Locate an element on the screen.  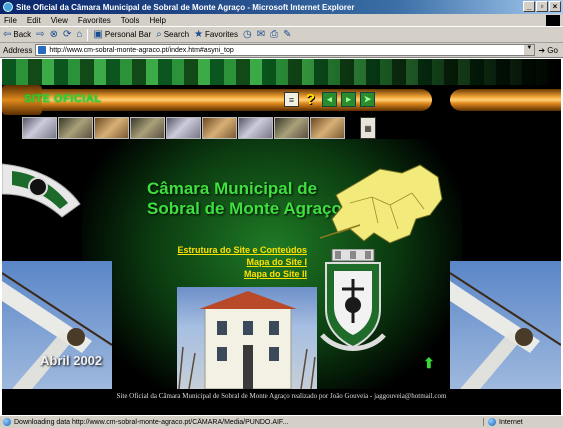
loading-page-icon is located at coordinates (7, 422).